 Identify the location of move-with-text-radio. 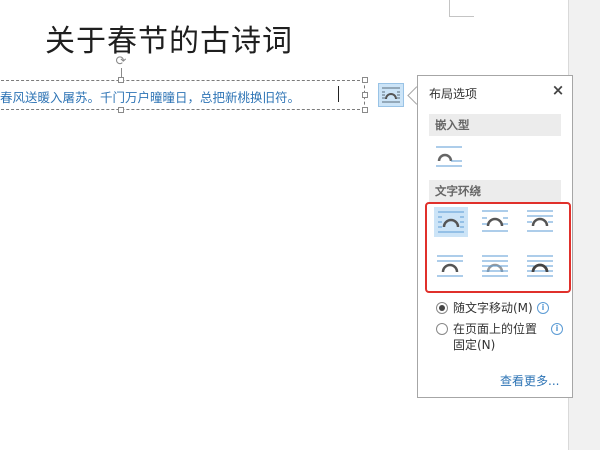
(442, 308).